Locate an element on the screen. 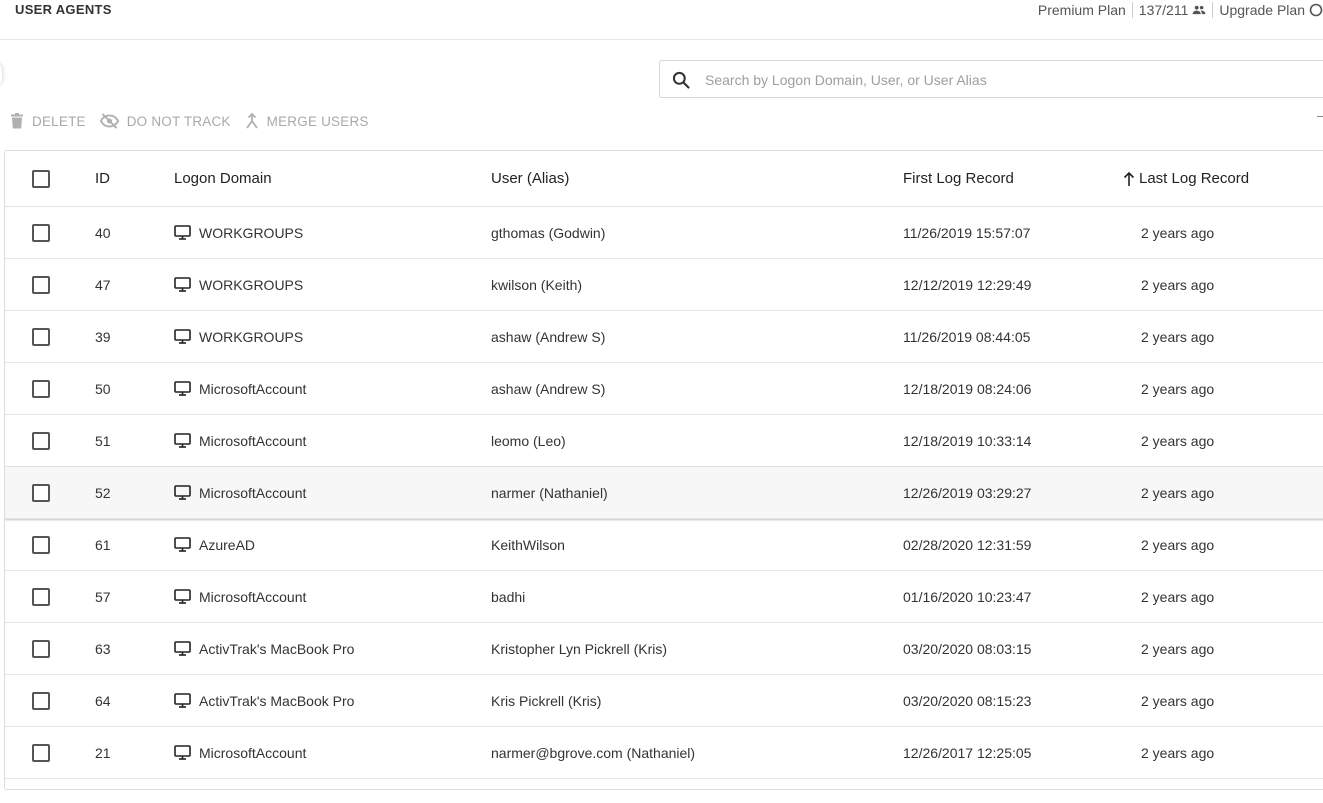 This screenshot has width=1323, height=803. column-header-user: User (Alias) is located at coordinates (530, 178).